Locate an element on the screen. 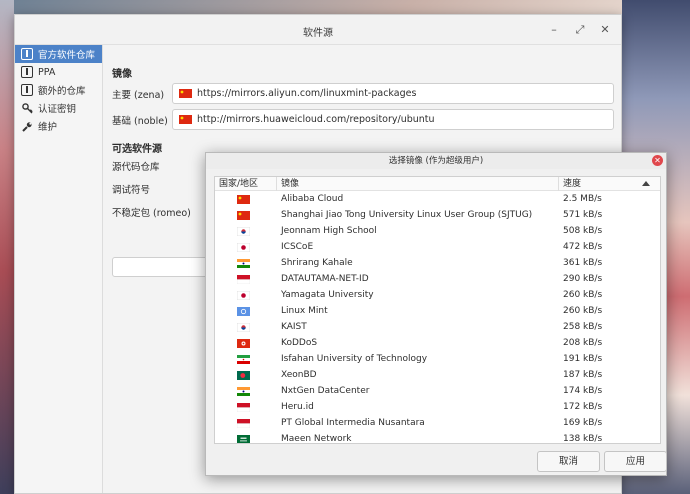  sidebar: 官方软件仓库 PPA 额外的仓库 认证密钥 维护 is located at coordinates (59, 269).